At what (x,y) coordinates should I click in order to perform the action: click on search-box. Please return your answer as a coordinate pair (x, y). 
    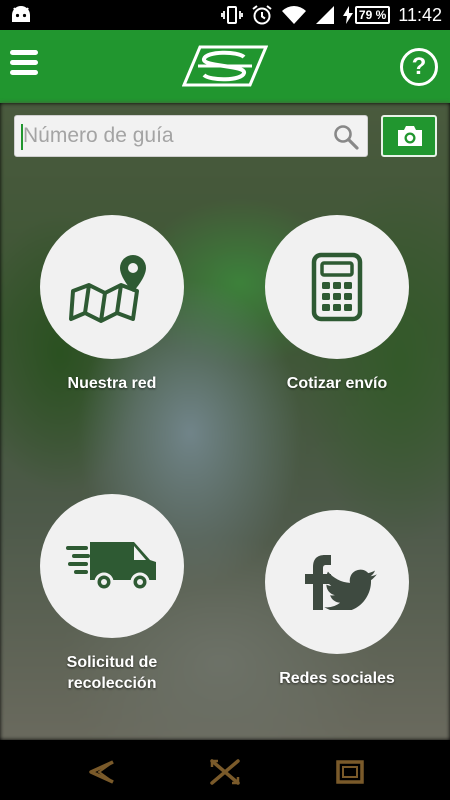
    Looking at the image, I should click on (191, 136).